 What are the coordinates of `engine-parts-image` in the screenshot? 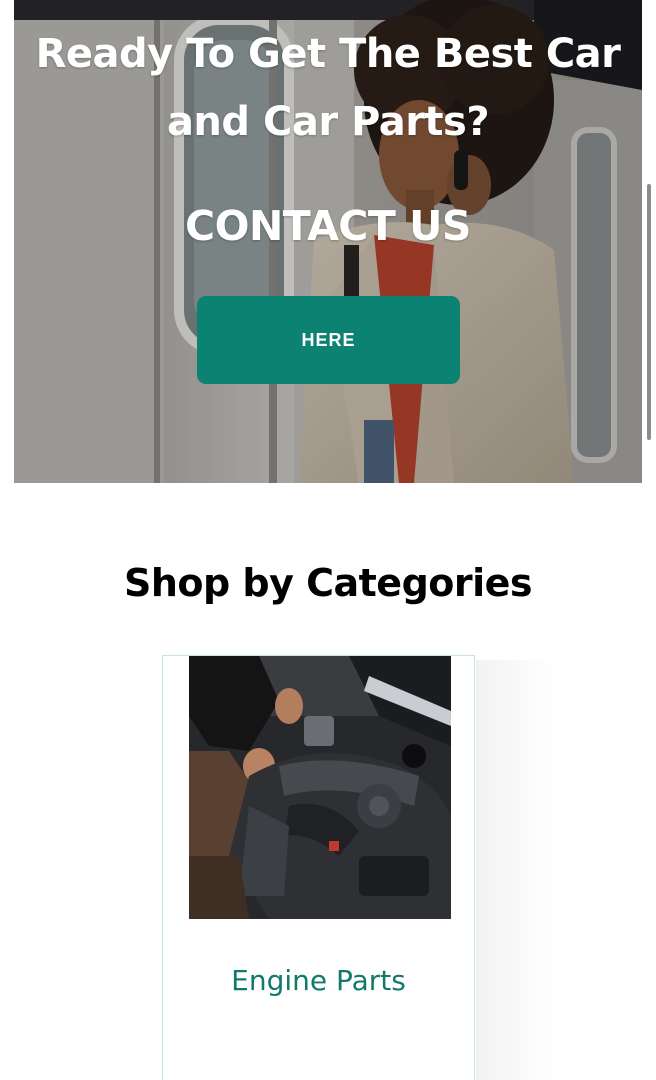 It's located at (320, 787).